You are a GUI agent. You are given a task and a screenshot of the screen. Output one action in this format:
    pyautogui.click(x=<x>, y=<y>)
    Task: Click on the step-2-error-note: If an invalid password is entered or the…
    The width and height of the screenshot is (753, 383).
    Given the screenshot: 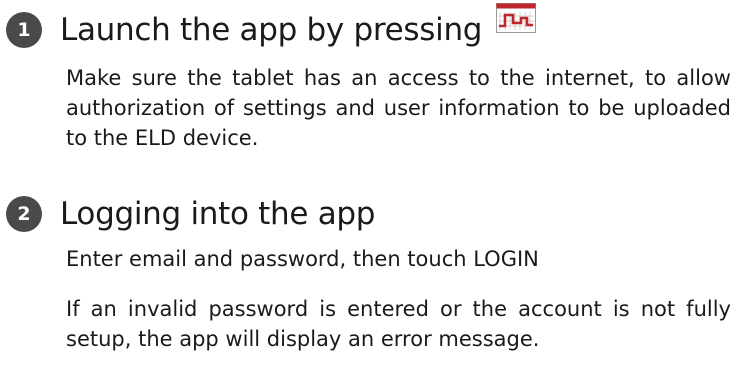 What is the action you would take?
    pyautogui.click(x=398, y=324)
    